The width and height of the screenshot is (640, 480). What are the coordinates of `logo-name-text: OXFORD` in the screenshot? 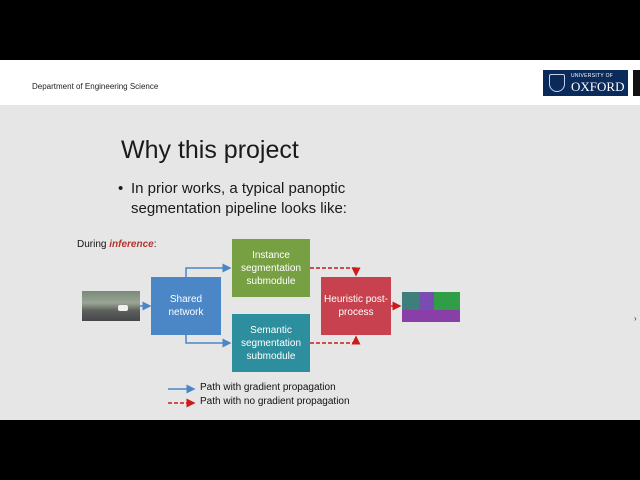 It's located at (598, 86).